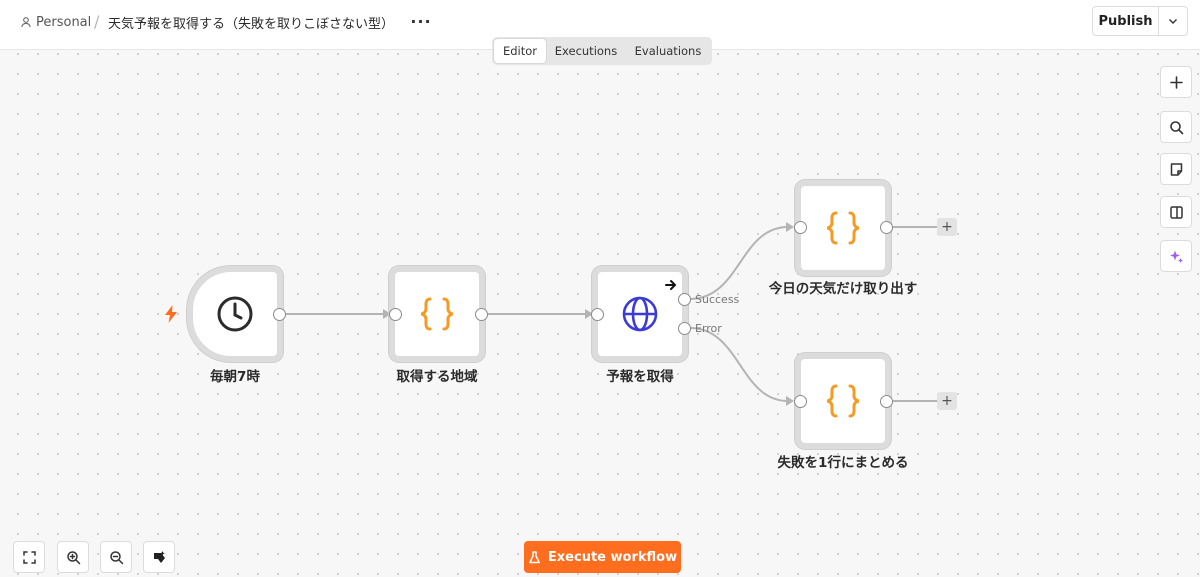 The image size is (1200, 577). I want to click on panel-toggle-button, so click(1176, 212).